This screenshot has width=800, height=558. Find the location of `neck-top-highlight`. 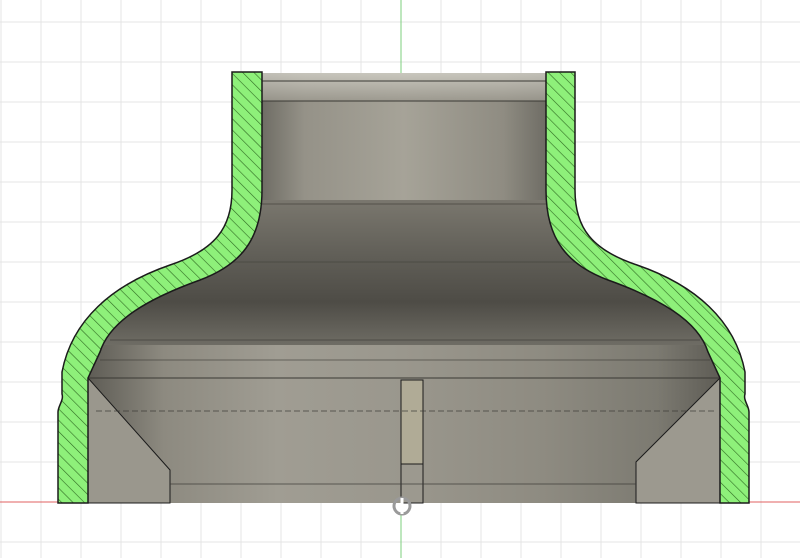

neck-top-highlight is located at coordinates (404, 87).